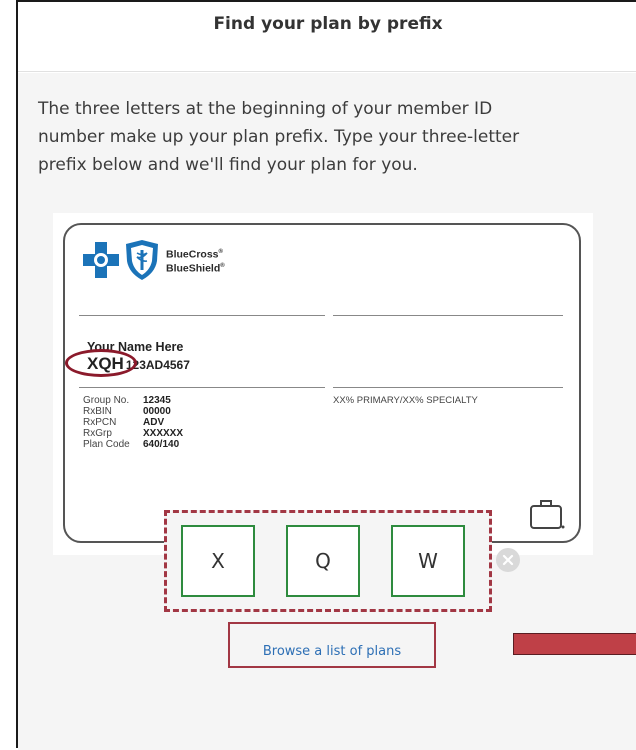 The image size is (636, 750). I want to click on page-title: Find your plan by prefix, so click(328, 24).